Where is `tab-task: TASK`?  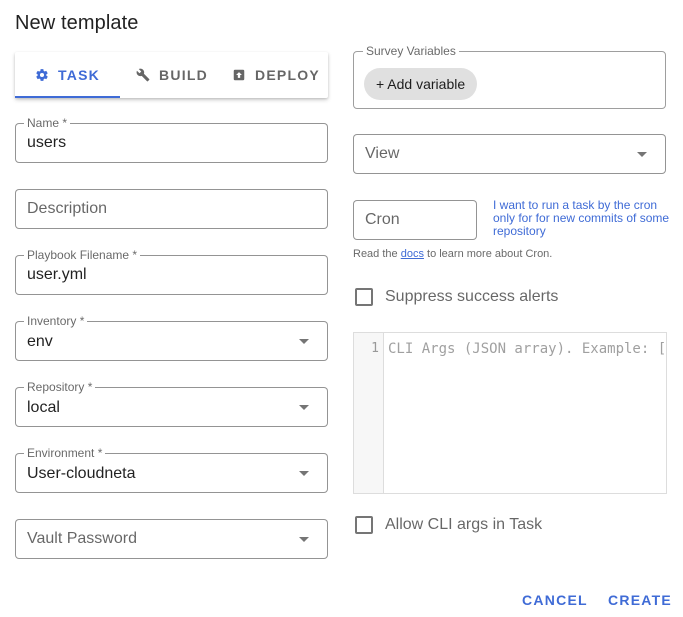 tab-task: TASK is located at coordinates (67, 75).